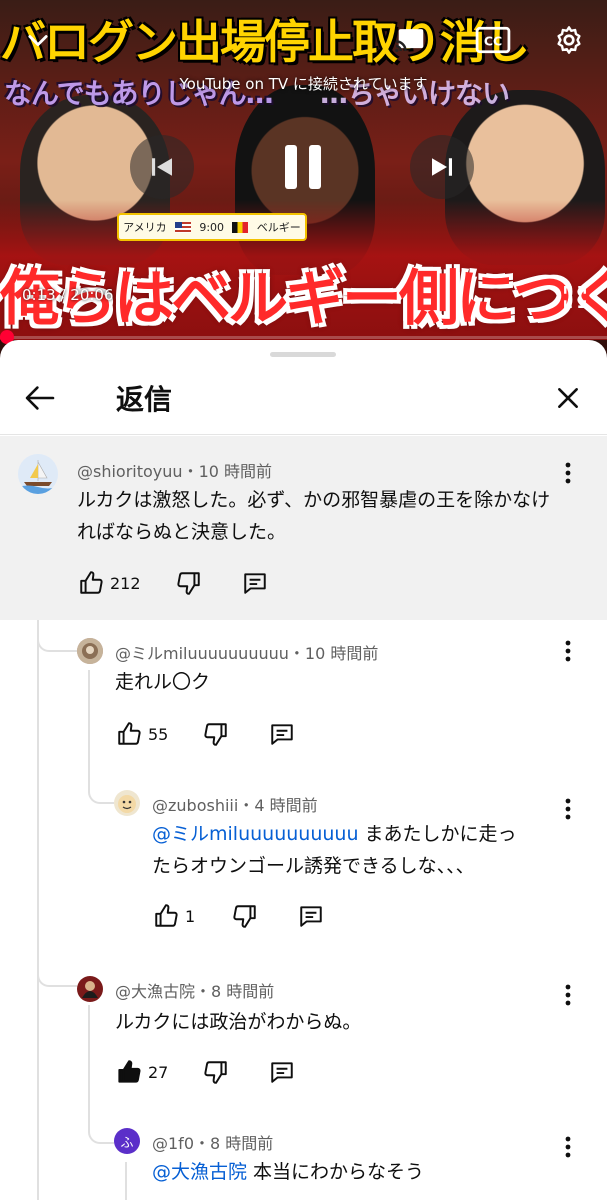 The height and width of the screenshot is (1200, 607). Describe the element at coordinates (129, 1072) in the screenshot. I see `like-thumb-up-filled-icon` at that location.